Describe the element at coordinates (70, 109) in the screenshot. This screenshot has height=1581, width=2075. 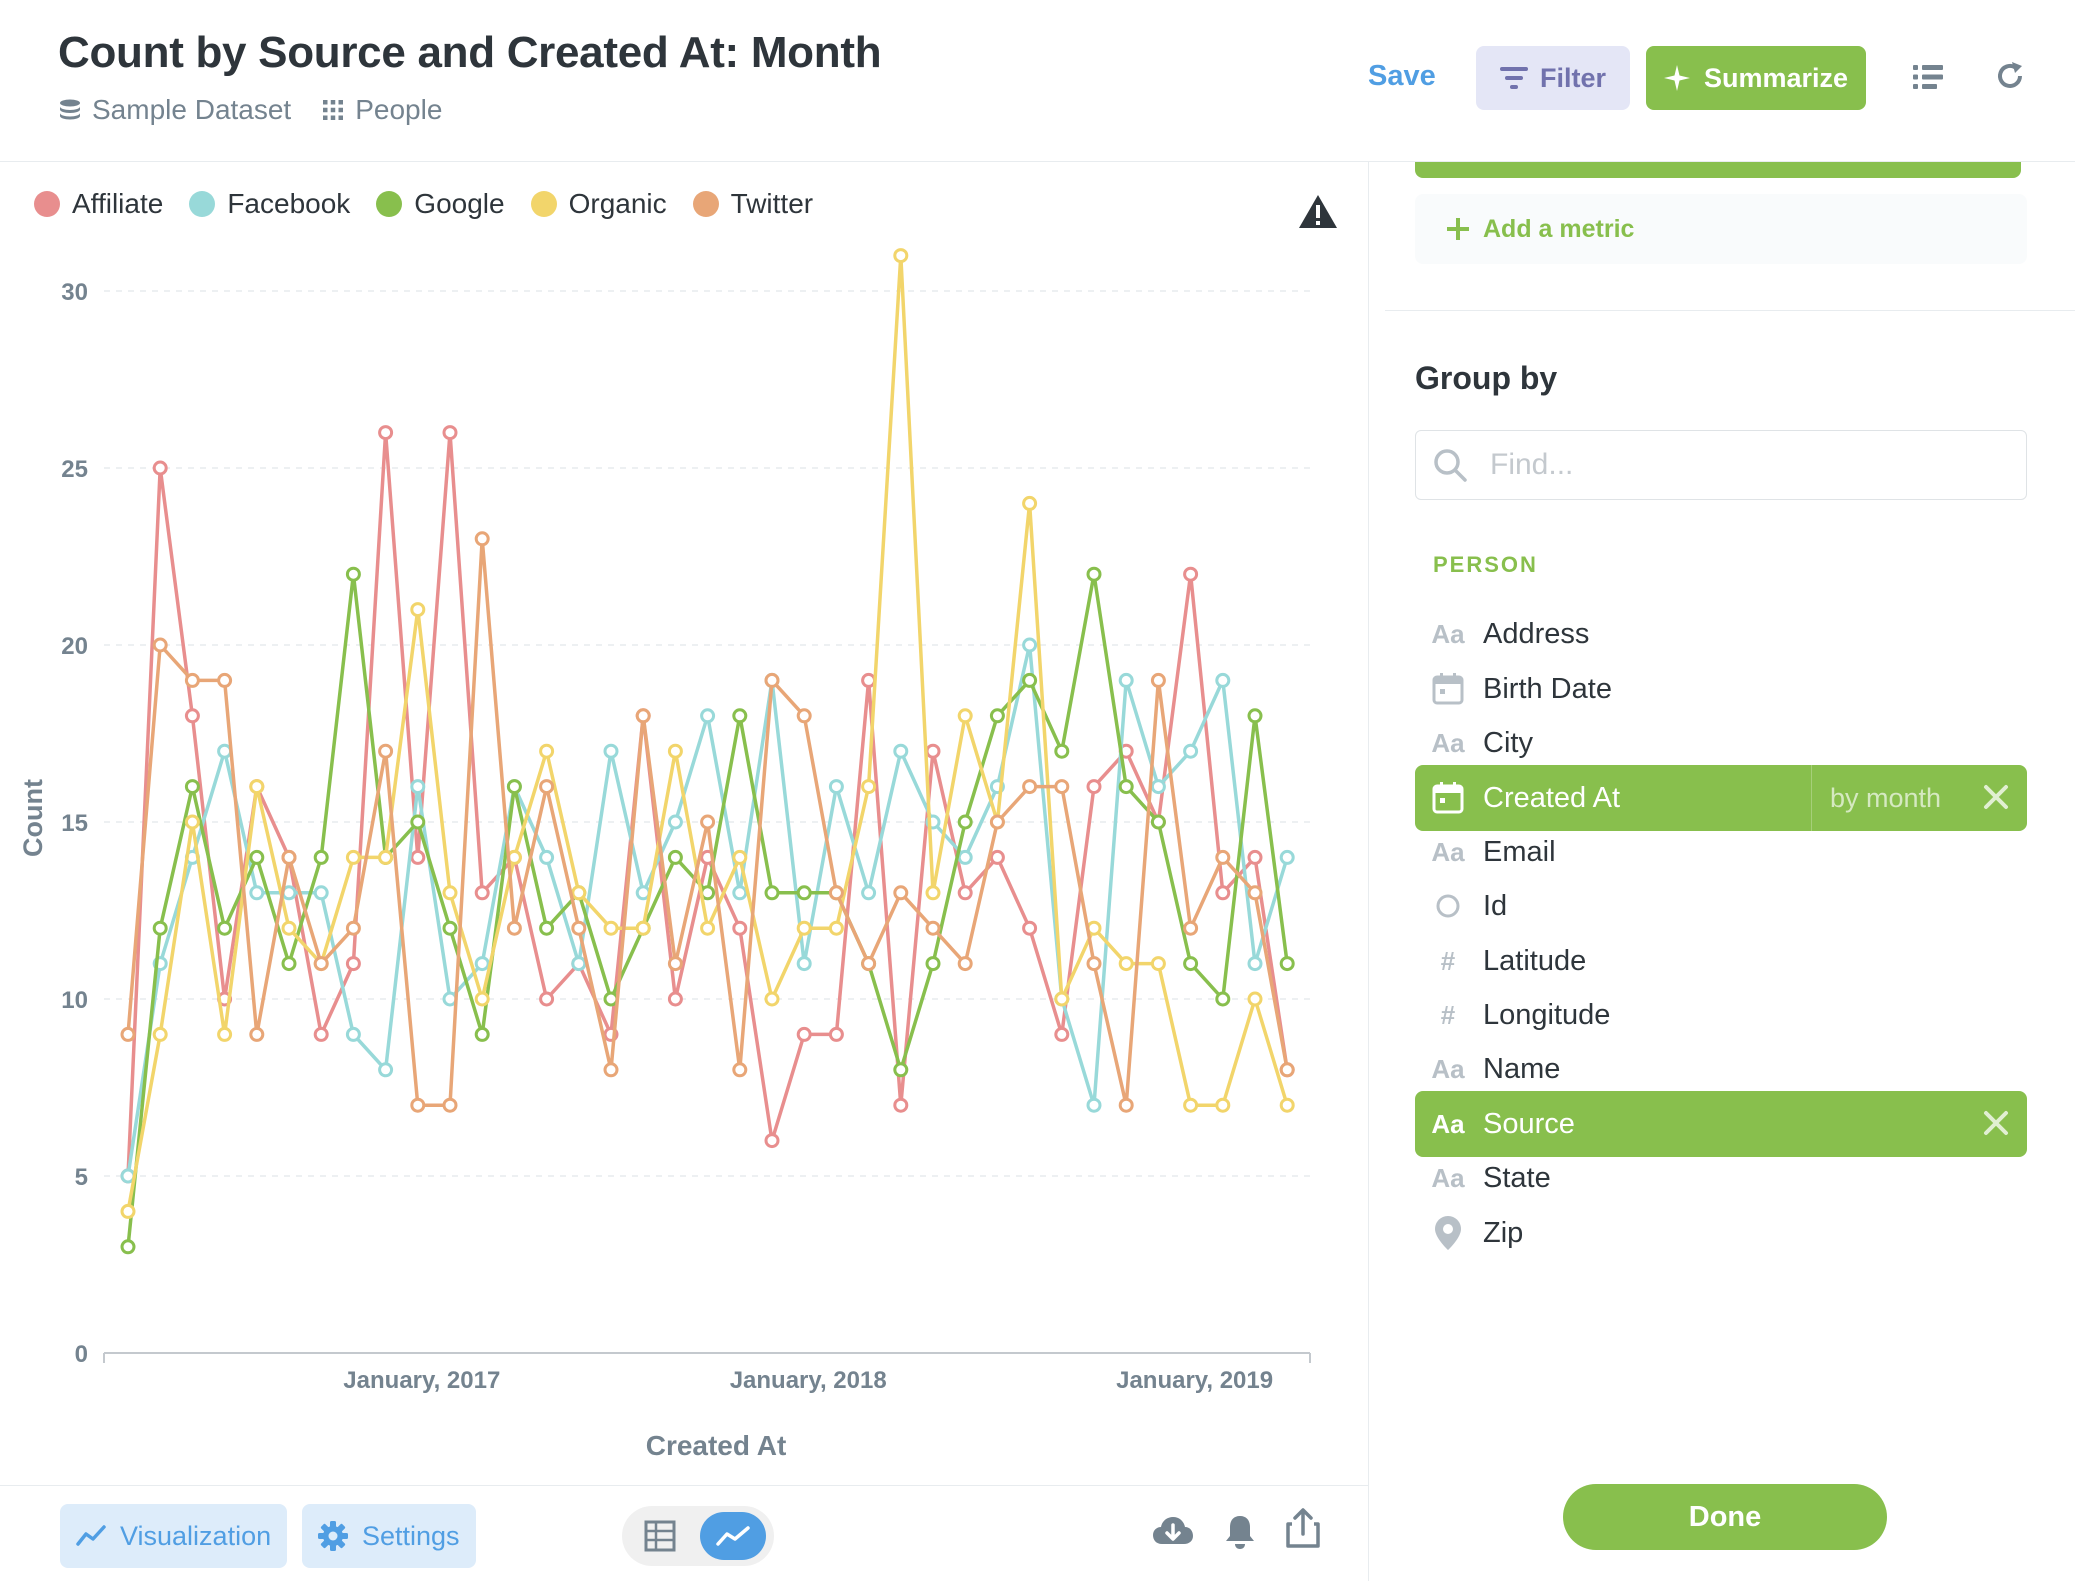
I see `database-icon` at that location.